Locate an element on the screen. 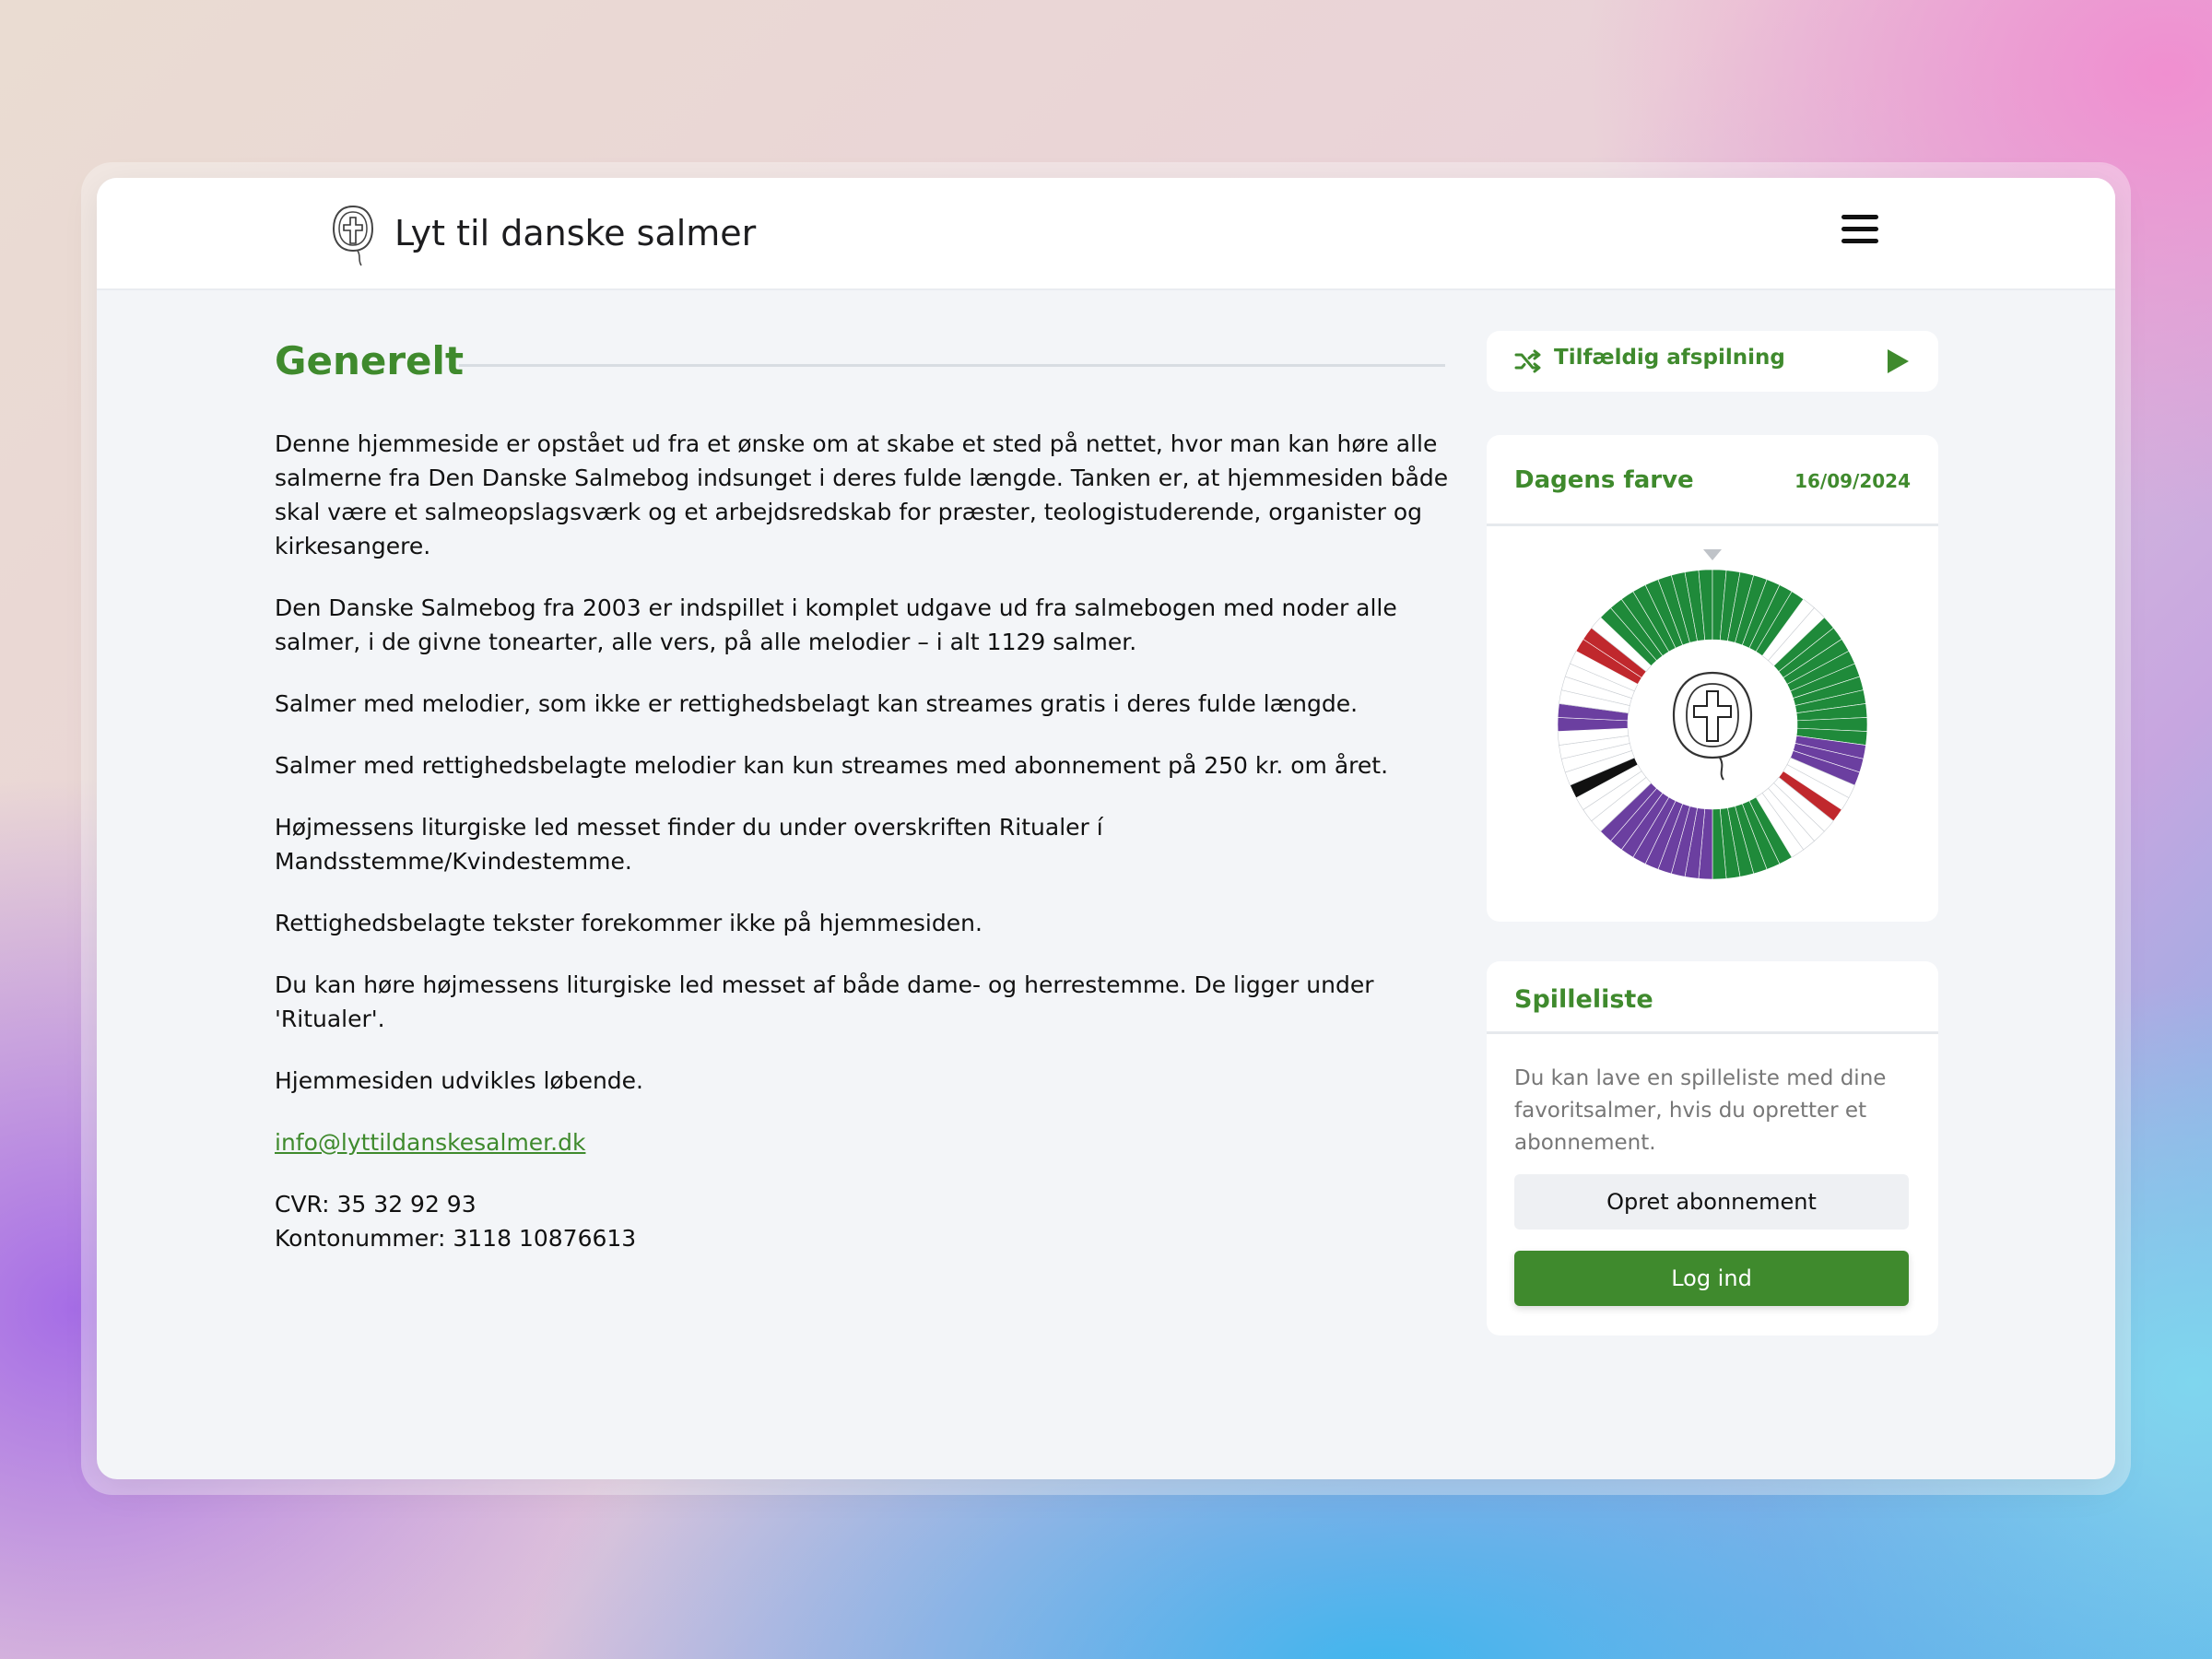 The width and height of the screenshot is (2212, 1659). shuffle-icon is located at coordinates (1527, 361).